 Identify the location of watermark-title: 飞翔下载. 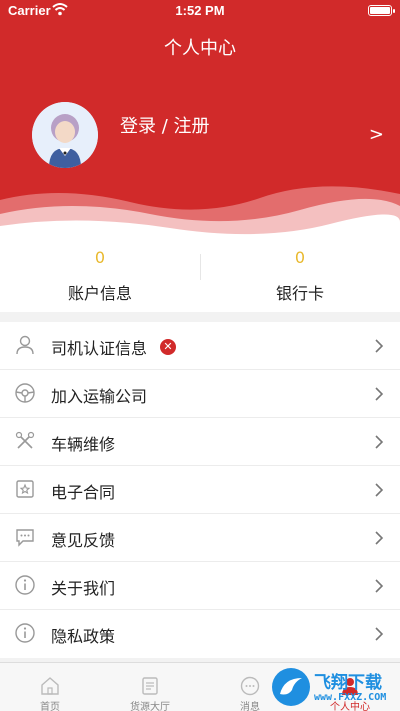
(348, 683).